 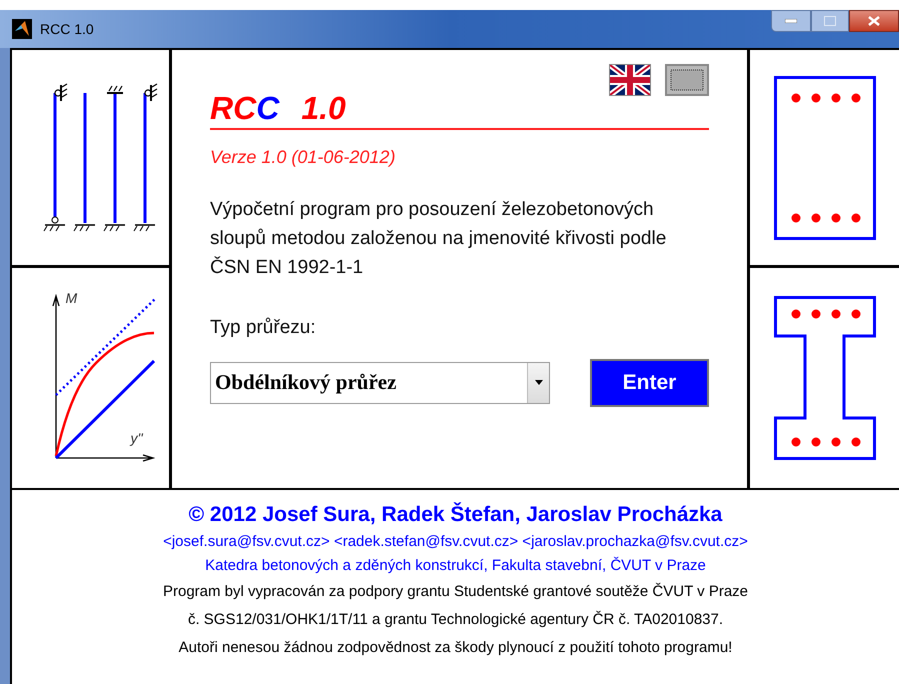 What do you see at coordinates (649, 382) in the screenshot?
I see `enter-button: Enter` at bounding box center [649, 382].